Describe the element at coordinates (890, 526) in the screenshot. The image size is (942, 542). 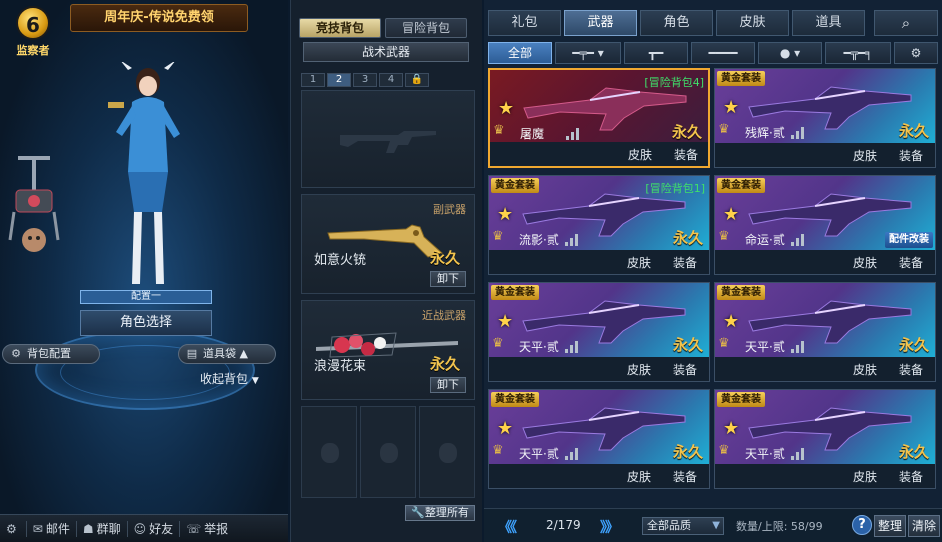
I see `sort-button: 整理` at that location.